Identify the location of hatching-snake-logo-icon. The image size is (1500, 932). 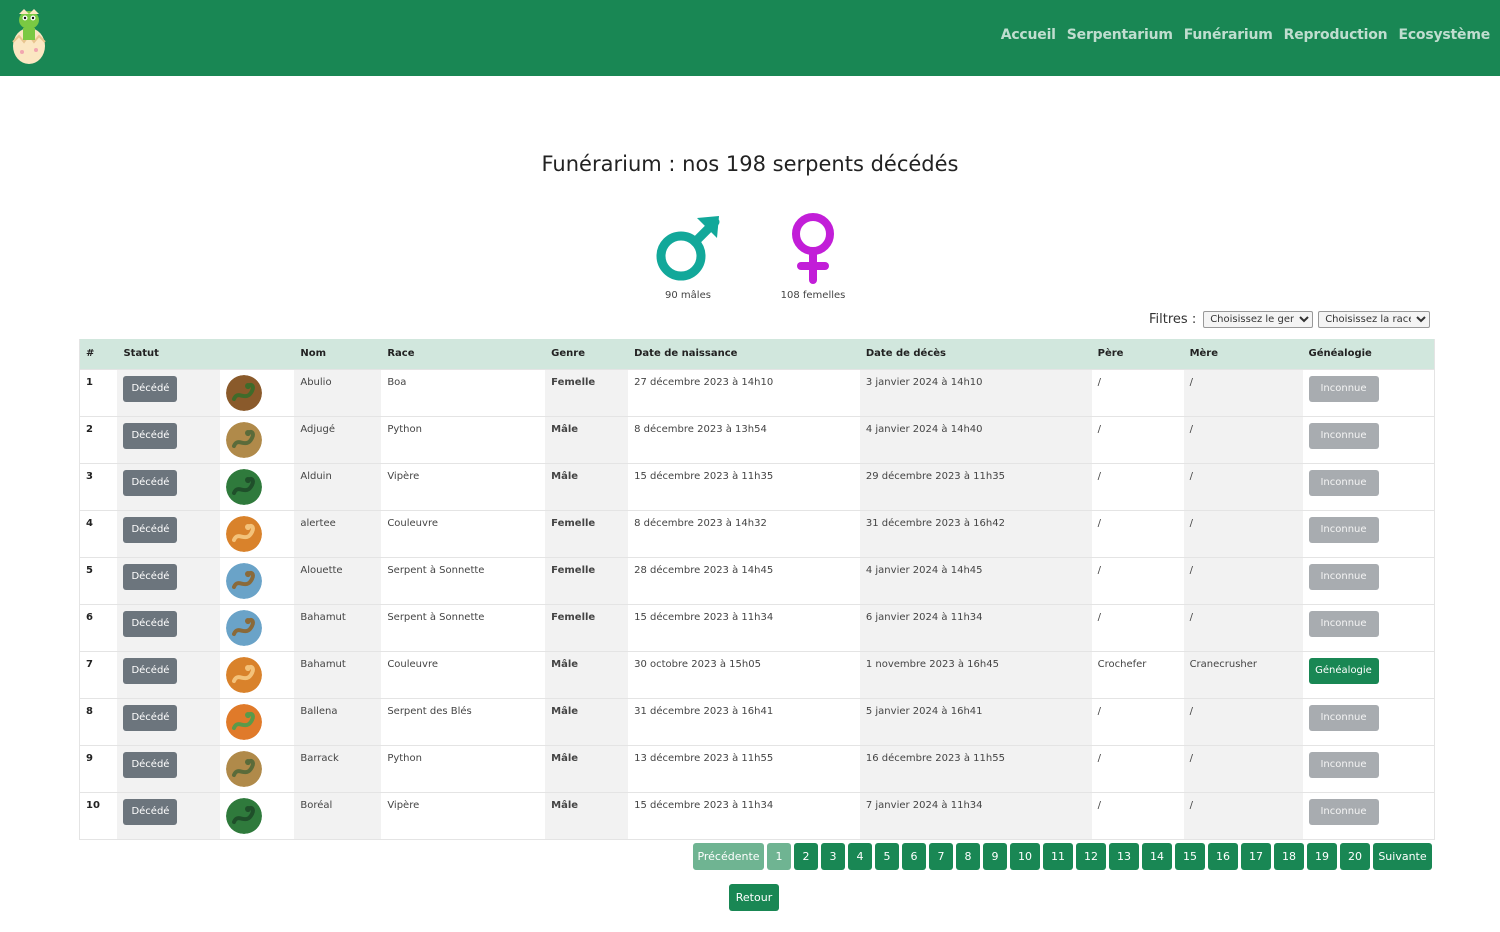
(29, 36).